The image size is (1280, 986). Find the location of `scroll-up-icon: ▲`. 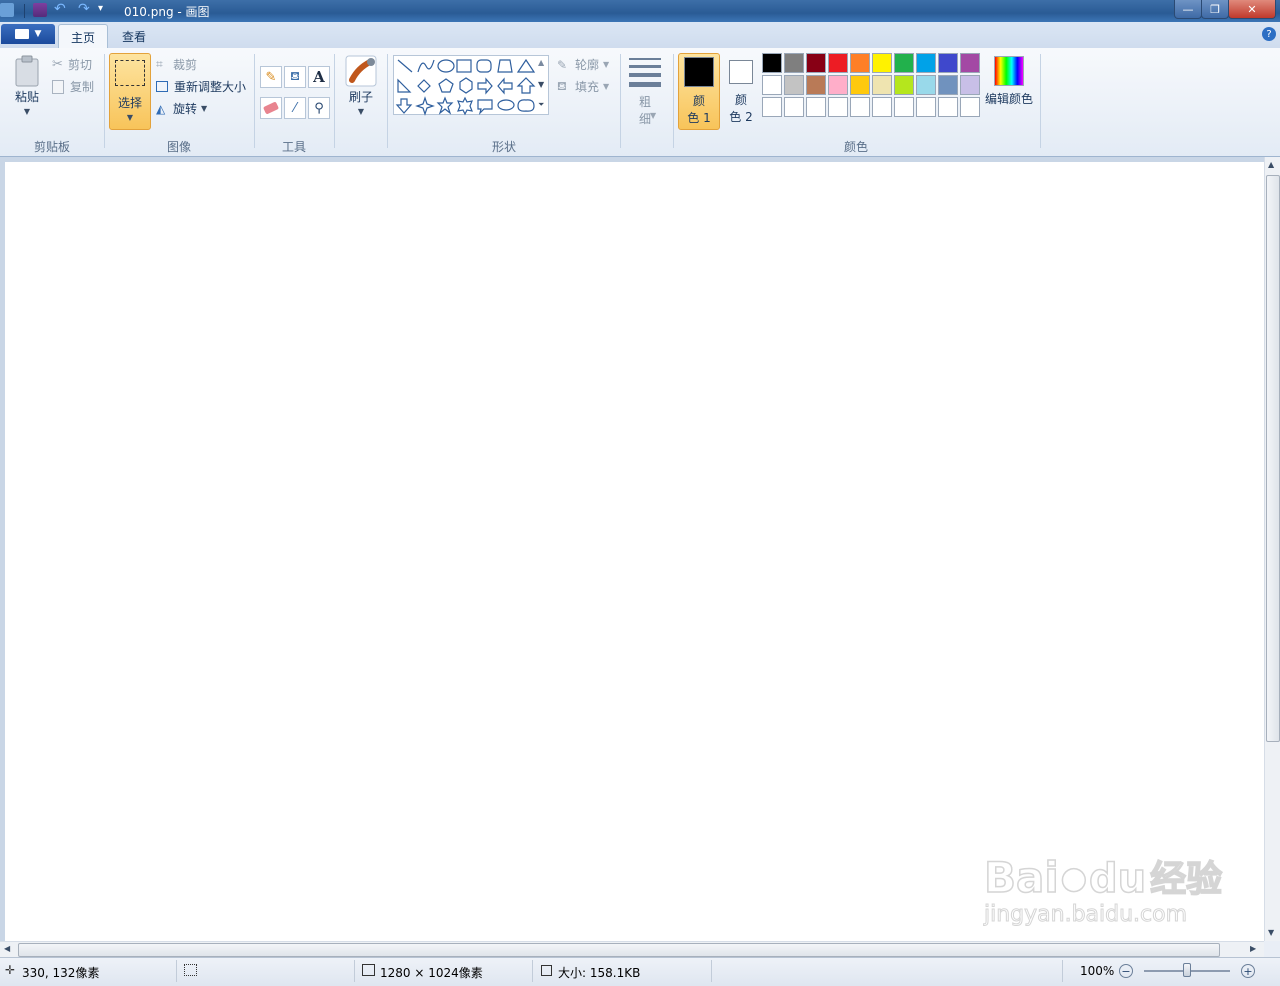

scroll-up-icon: ▲ is located at coordinates (1271, 164).